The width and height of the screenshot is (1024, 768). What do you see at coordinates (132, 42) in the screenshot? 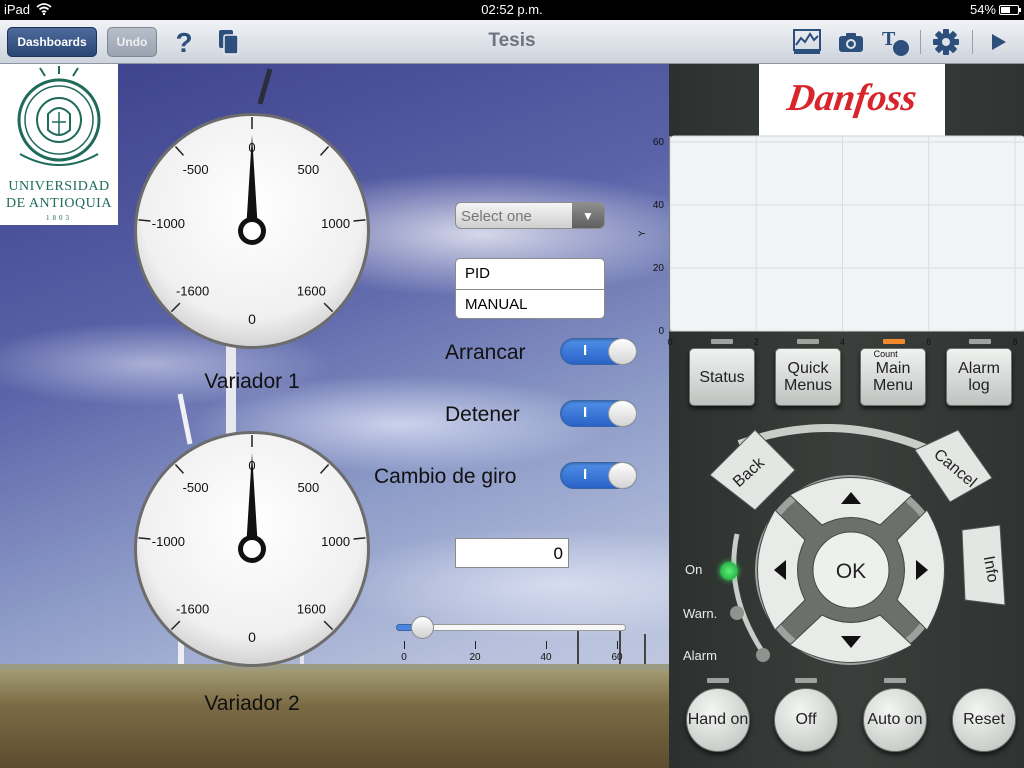
I see `undo-button: Undo` at bounding box center [132, 42].